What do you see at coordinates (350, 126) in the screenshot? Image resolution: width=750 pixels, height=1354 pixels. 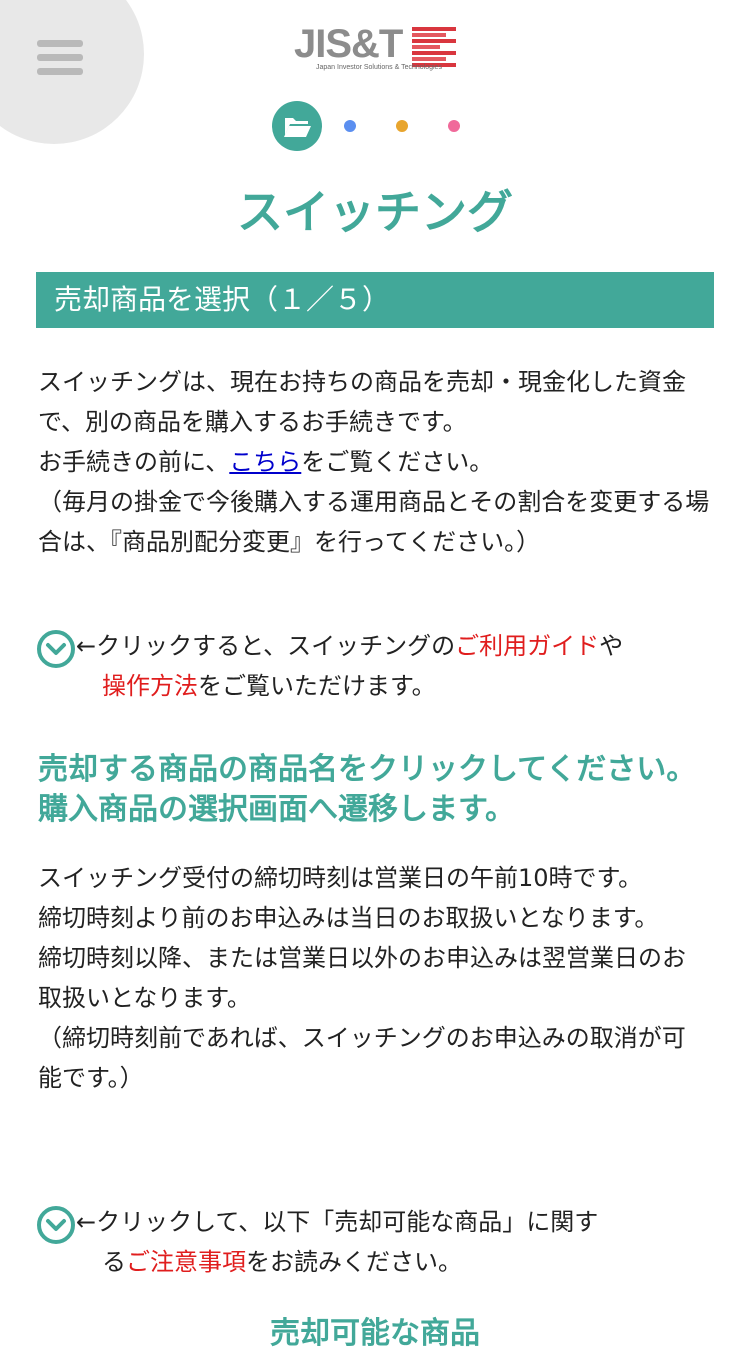 I see `step-2-dot` at bounding box center [350, 126].